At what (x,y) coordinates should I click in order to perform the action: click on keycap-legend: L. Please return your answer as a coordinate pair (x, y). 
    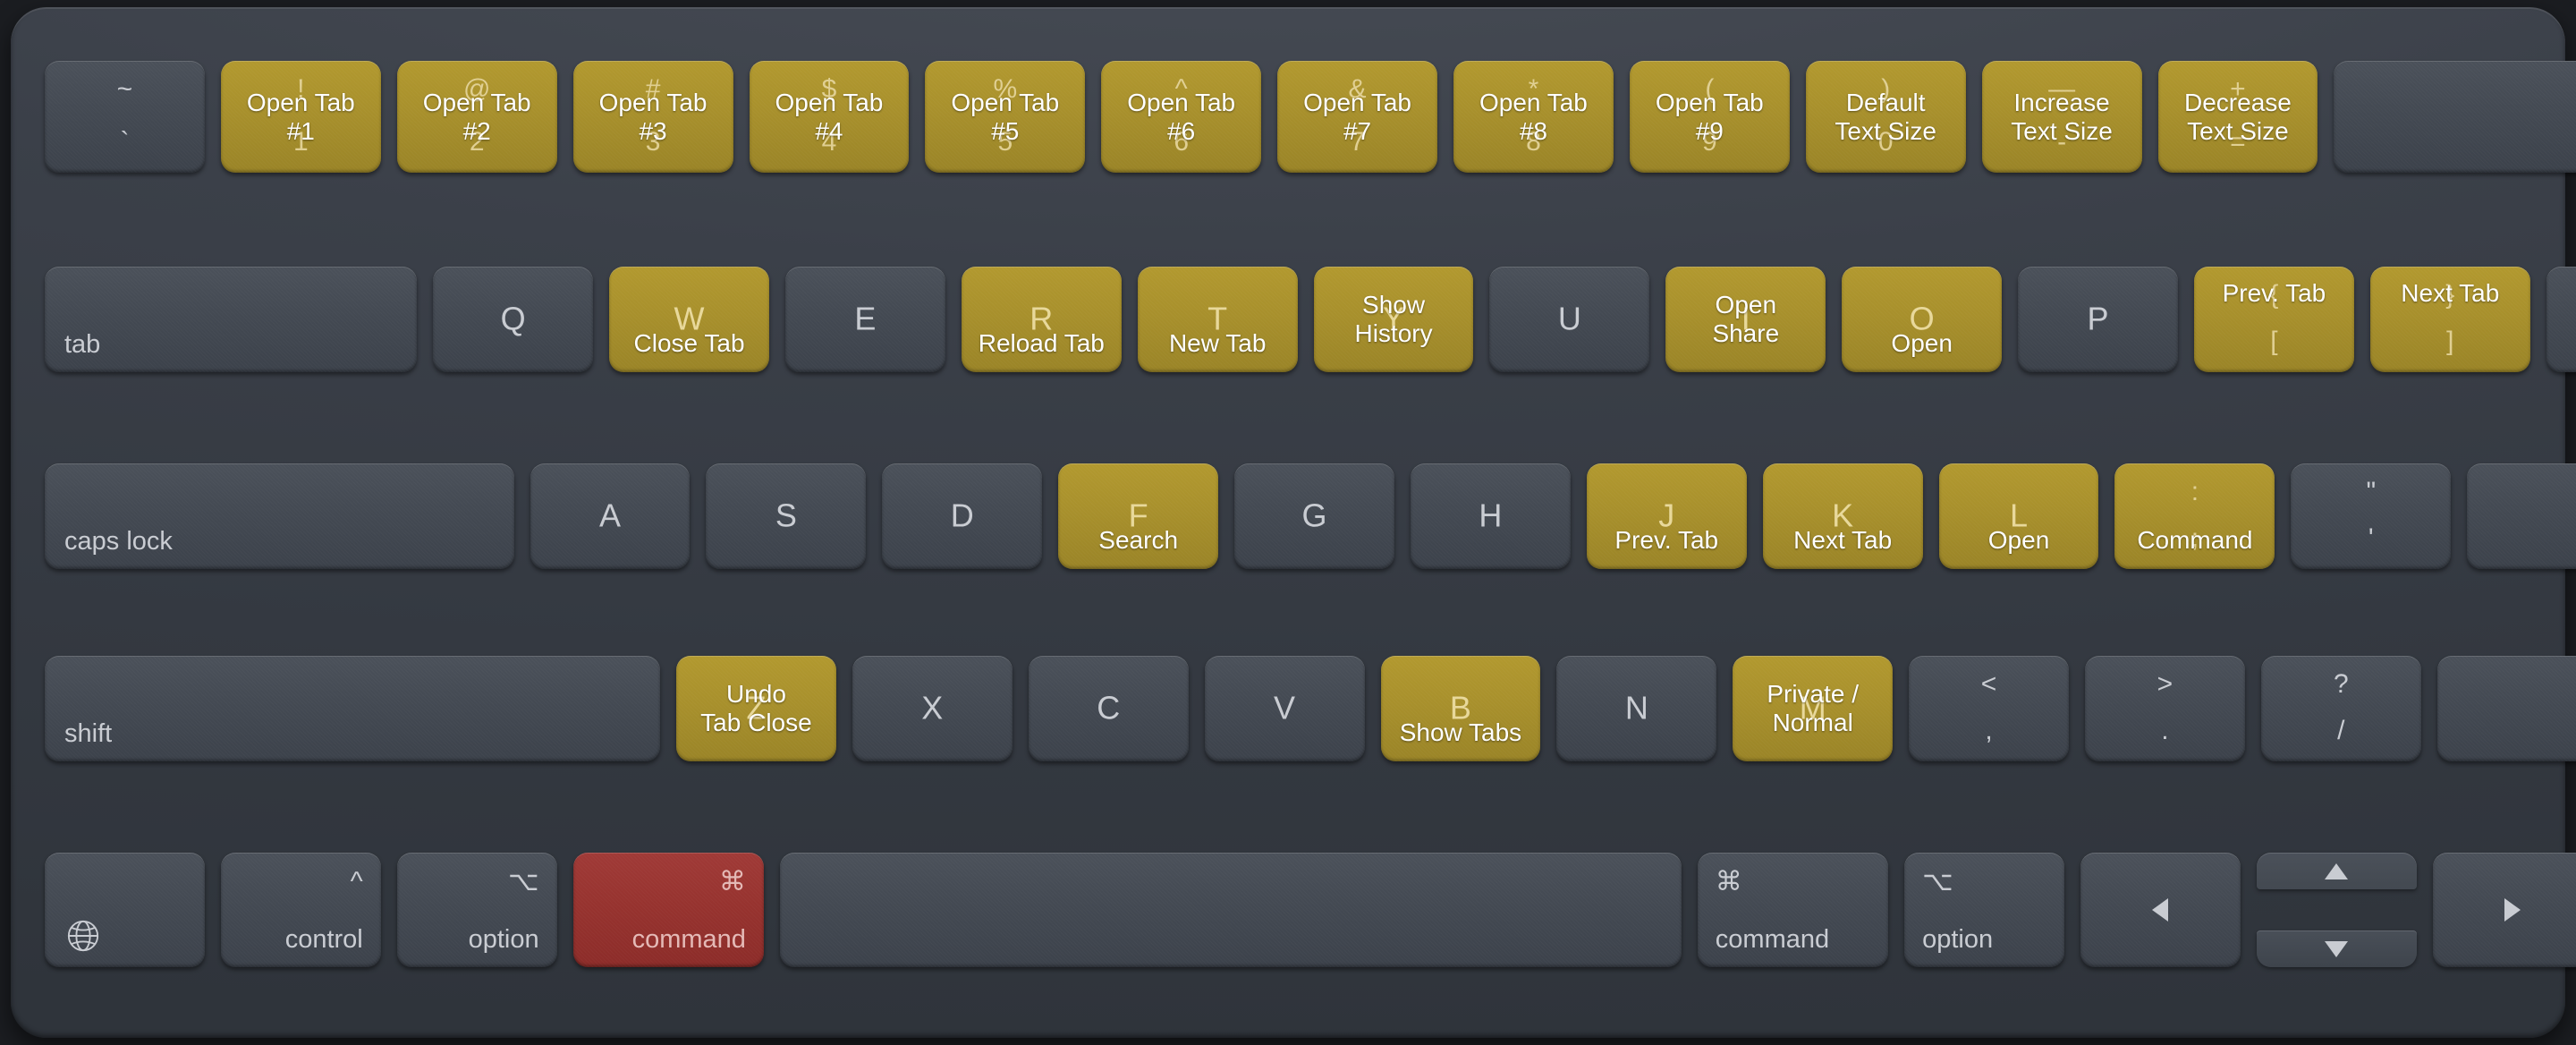
    Looking at the image, I should click on (2019, 516).